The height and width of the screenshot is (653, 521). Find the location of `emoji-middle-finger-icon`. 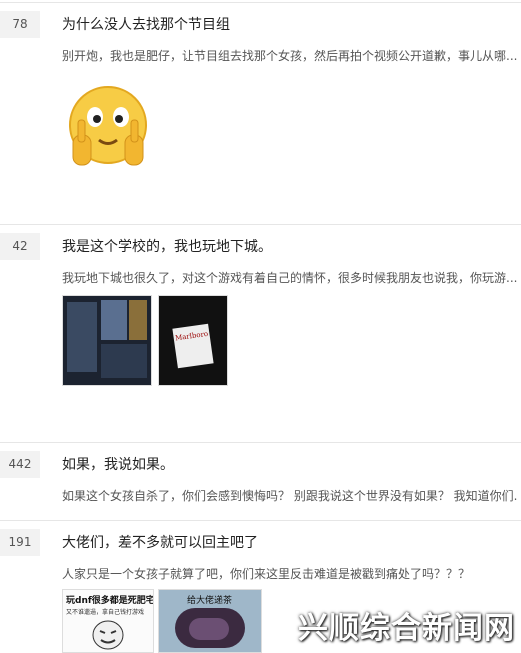

emoji-middle-finger-icon is located at coordinates (108, 126).